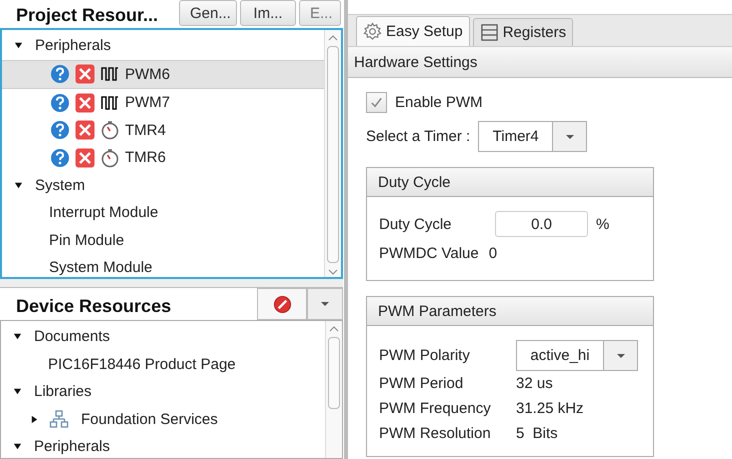  What do you see at coordinates (493, 253) in the screenshot?
I see `field-value: 0` at bounding box center [493, 253].